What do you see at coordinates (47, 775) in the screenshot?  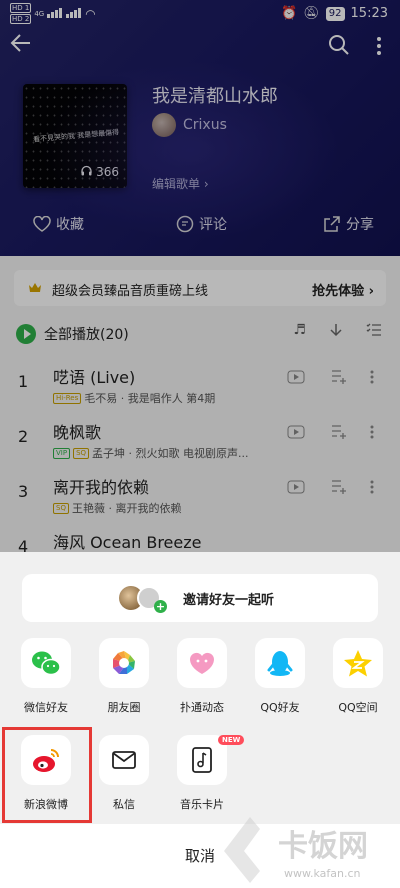 I see `weibo-highlight-box` at bounding box center [47, 775].